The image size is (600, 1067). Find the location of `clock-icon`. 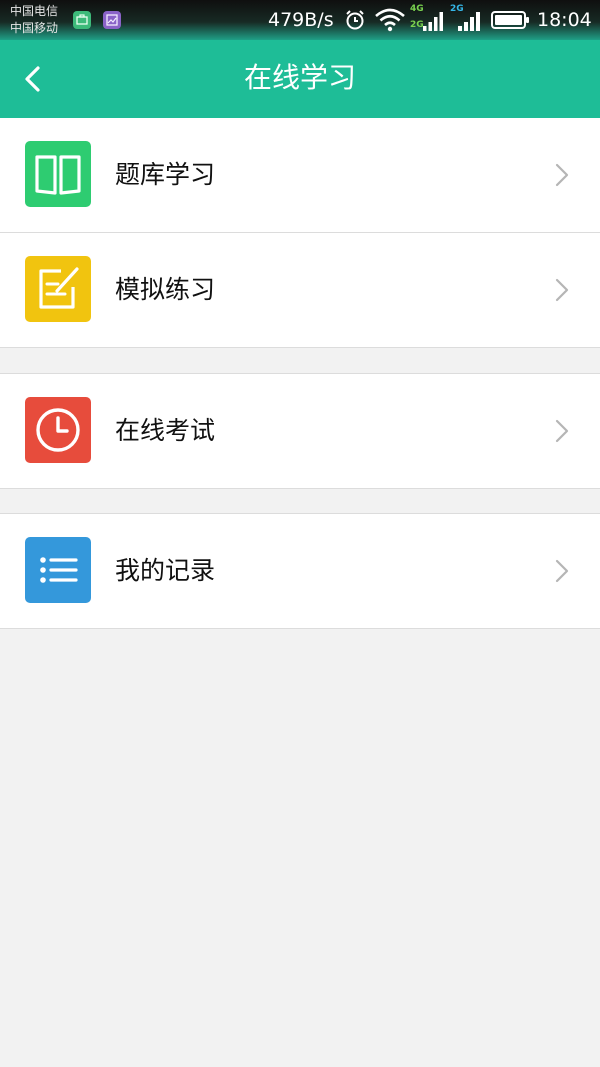

clock-icon is located at coordinates (58, 430).